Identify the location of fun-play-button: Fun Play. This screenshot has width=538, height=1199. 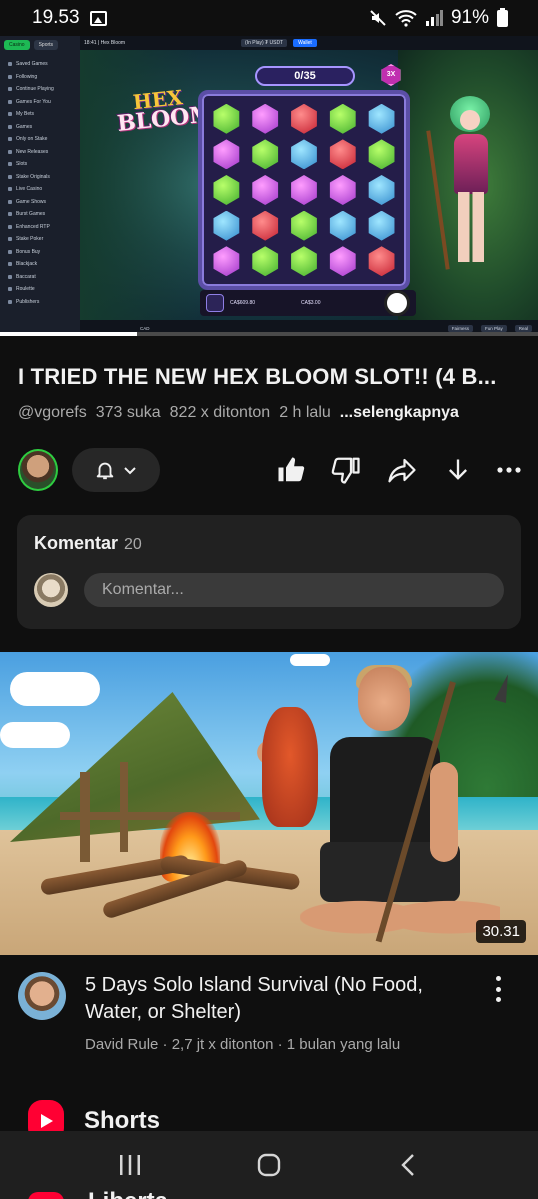
(493, 328).